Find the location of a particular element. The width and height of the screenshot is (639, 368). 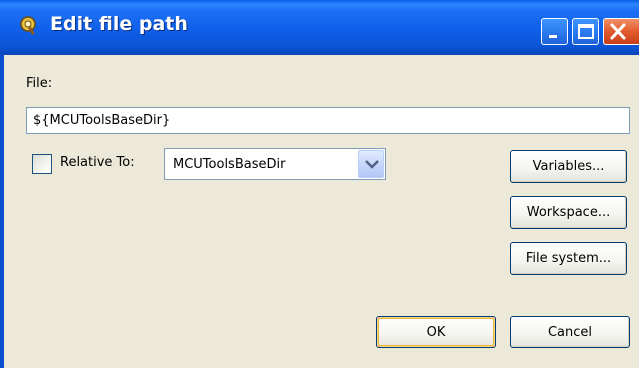

relative-to-selected: MCUToolsBaseDir is located at coordinates (229, 164).